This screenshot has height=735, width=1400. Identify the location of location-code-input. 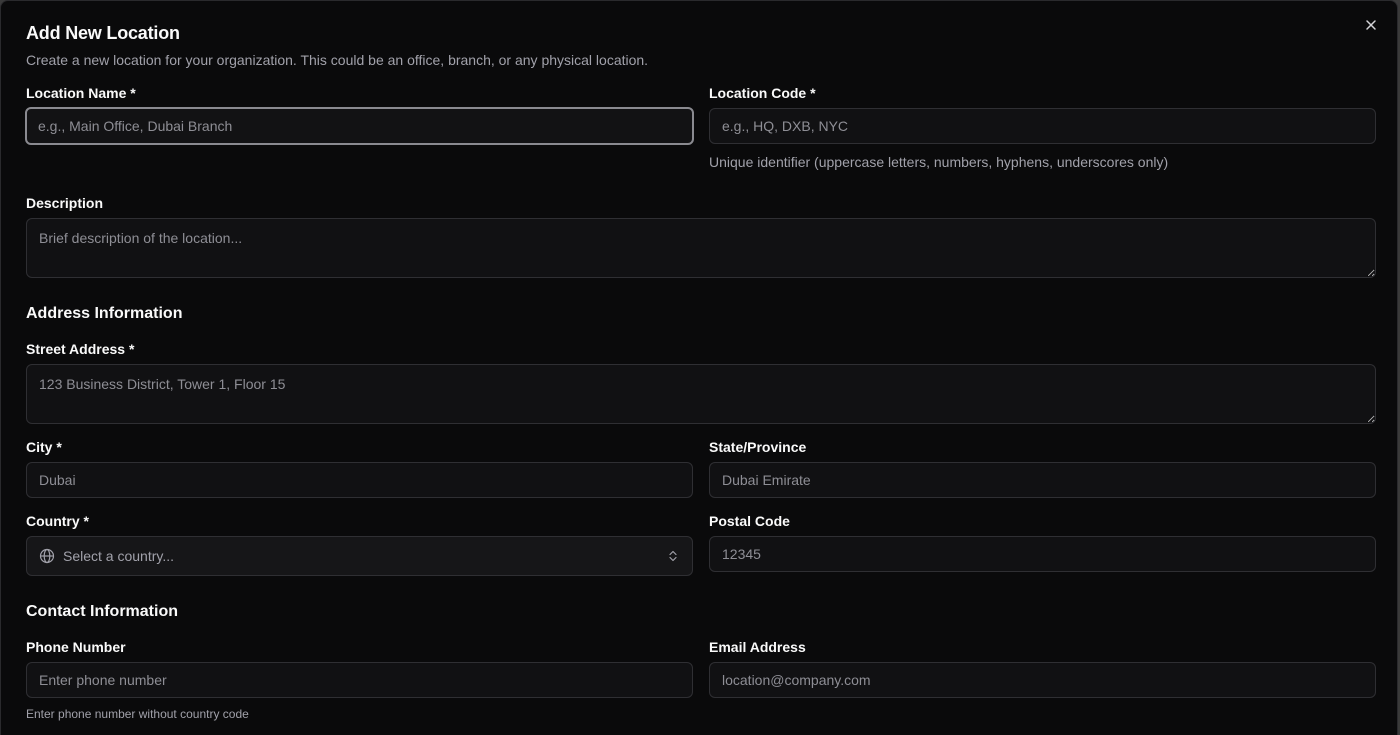
(1042, 126).